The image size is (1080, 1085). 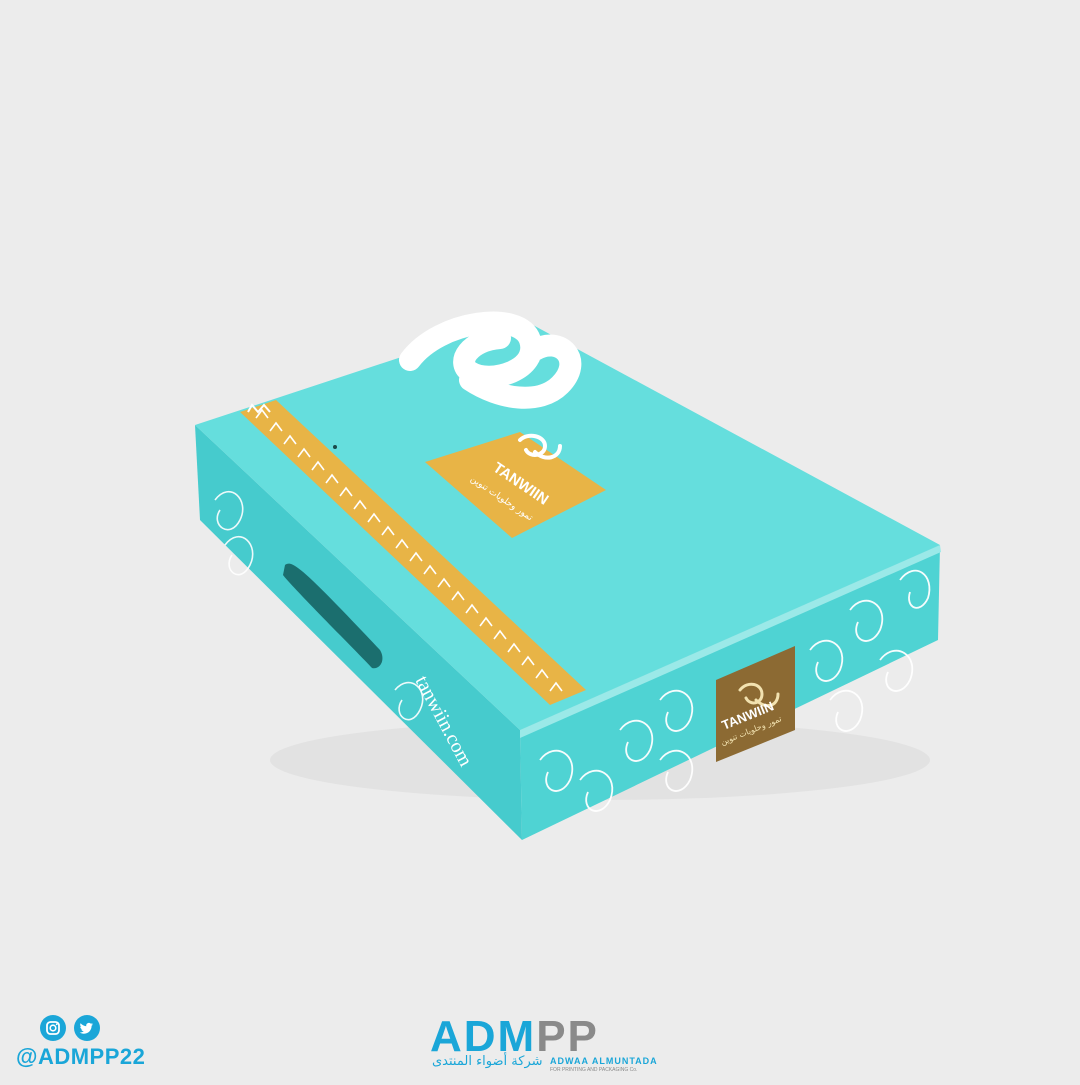 I want to click on brand-pp: PP, so click(x=567, y=1036).